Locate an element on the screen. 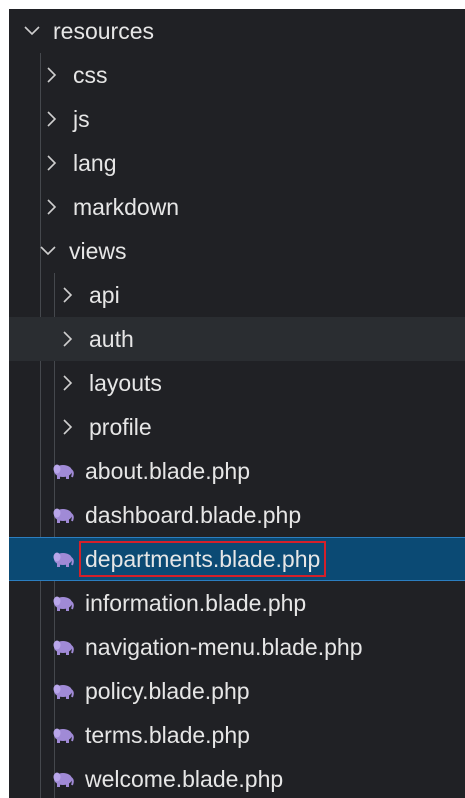  tree-item-layouts: layouts is located at coordinates (237, 383).